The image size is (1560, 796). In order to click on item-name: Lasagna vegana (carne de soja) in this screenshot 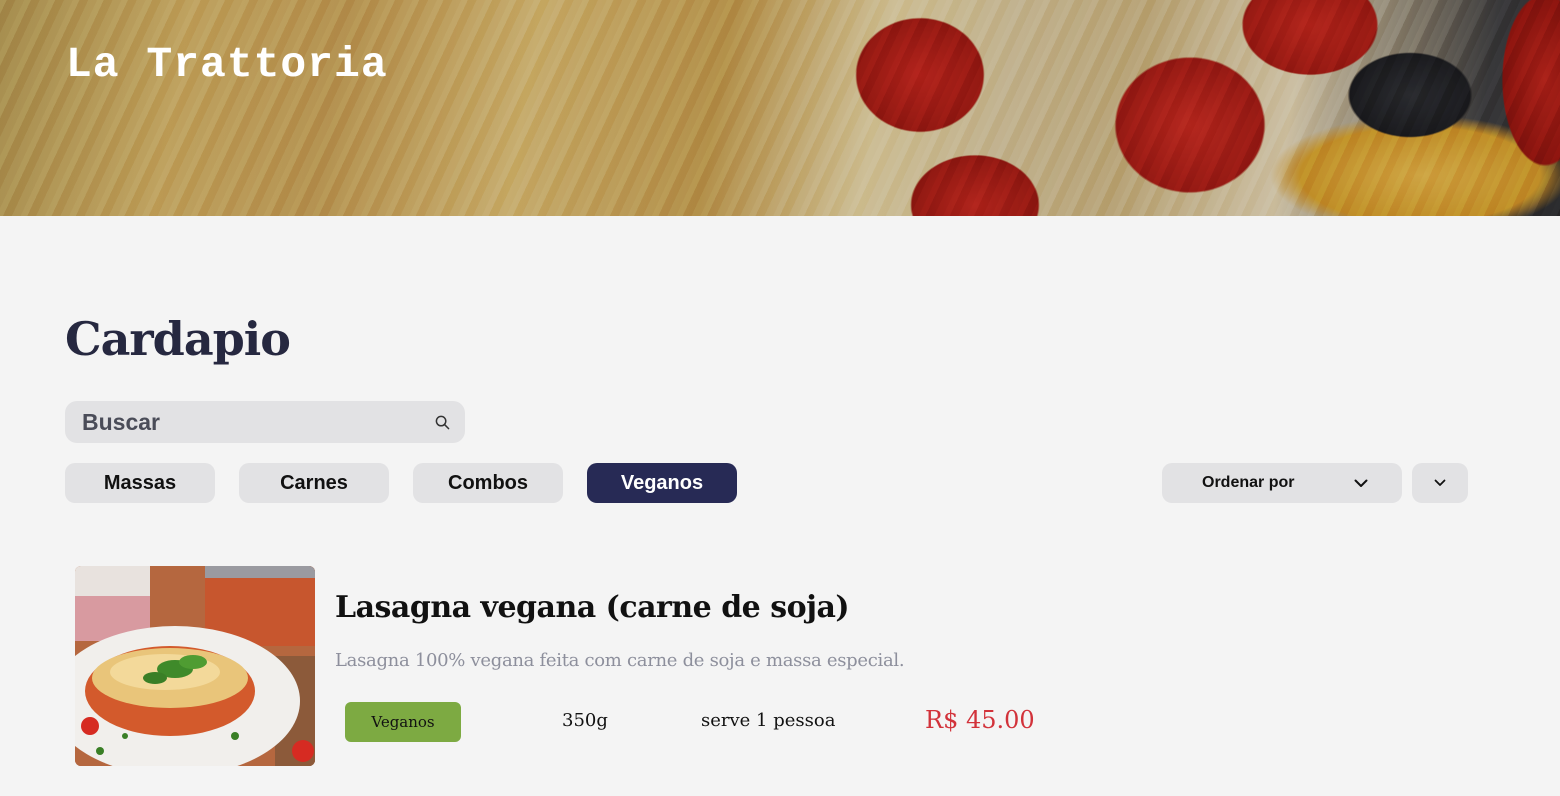, I will do `click(592, 607)`.